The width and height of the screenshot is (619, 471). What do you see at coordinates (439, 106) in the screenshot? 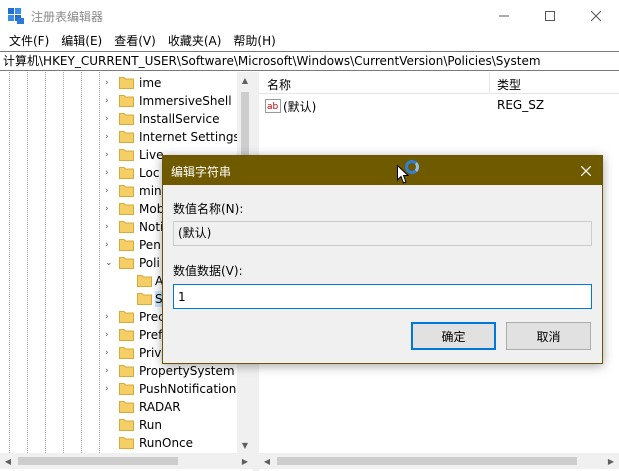
I see `list-item: ab (默认) REG_SZ` at bounding box center [439, 106].